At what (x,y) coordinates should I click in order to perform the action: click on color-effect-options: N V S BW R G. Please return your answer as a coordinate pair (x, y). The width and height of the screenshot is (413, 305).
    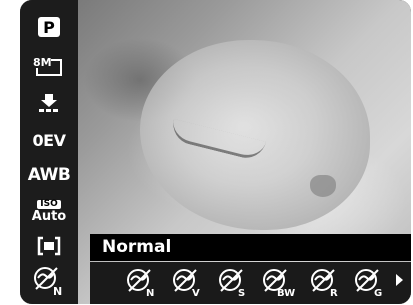
    Looking at the image, I should click on (250, 283).